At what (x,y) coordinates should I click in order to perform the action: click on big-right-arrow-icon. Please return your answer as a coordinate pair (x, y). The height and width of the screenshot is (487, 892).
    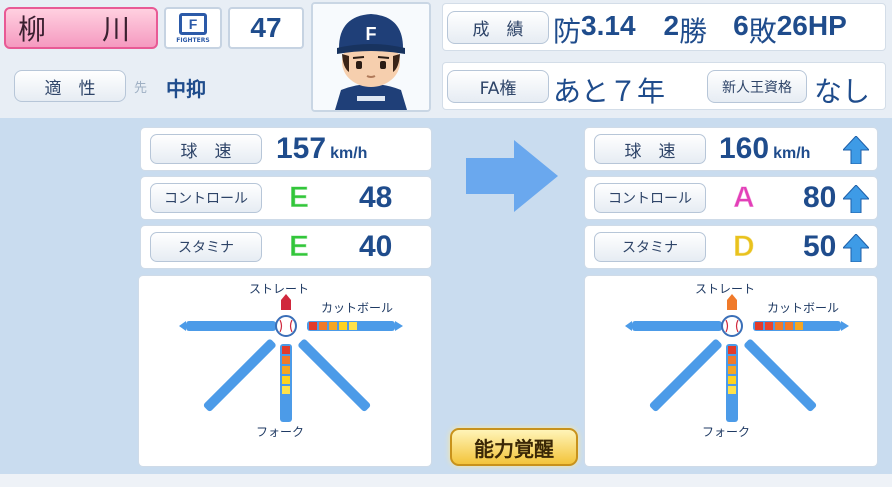
    Looking at the image, I should click on (512, 176).